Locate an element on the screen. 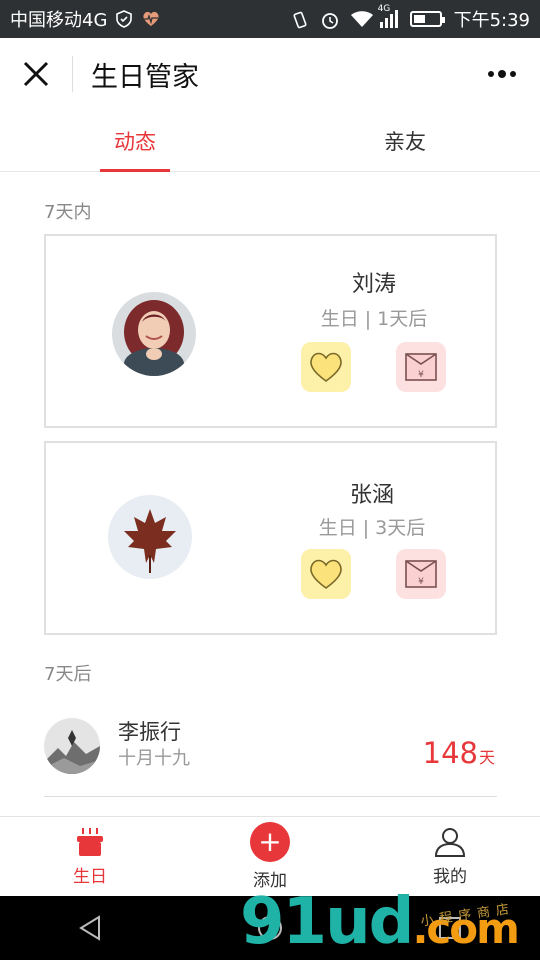 The height and width of the screenshot is (960, 540). contact-name: 张涵 is located at coordinates (371, 495).